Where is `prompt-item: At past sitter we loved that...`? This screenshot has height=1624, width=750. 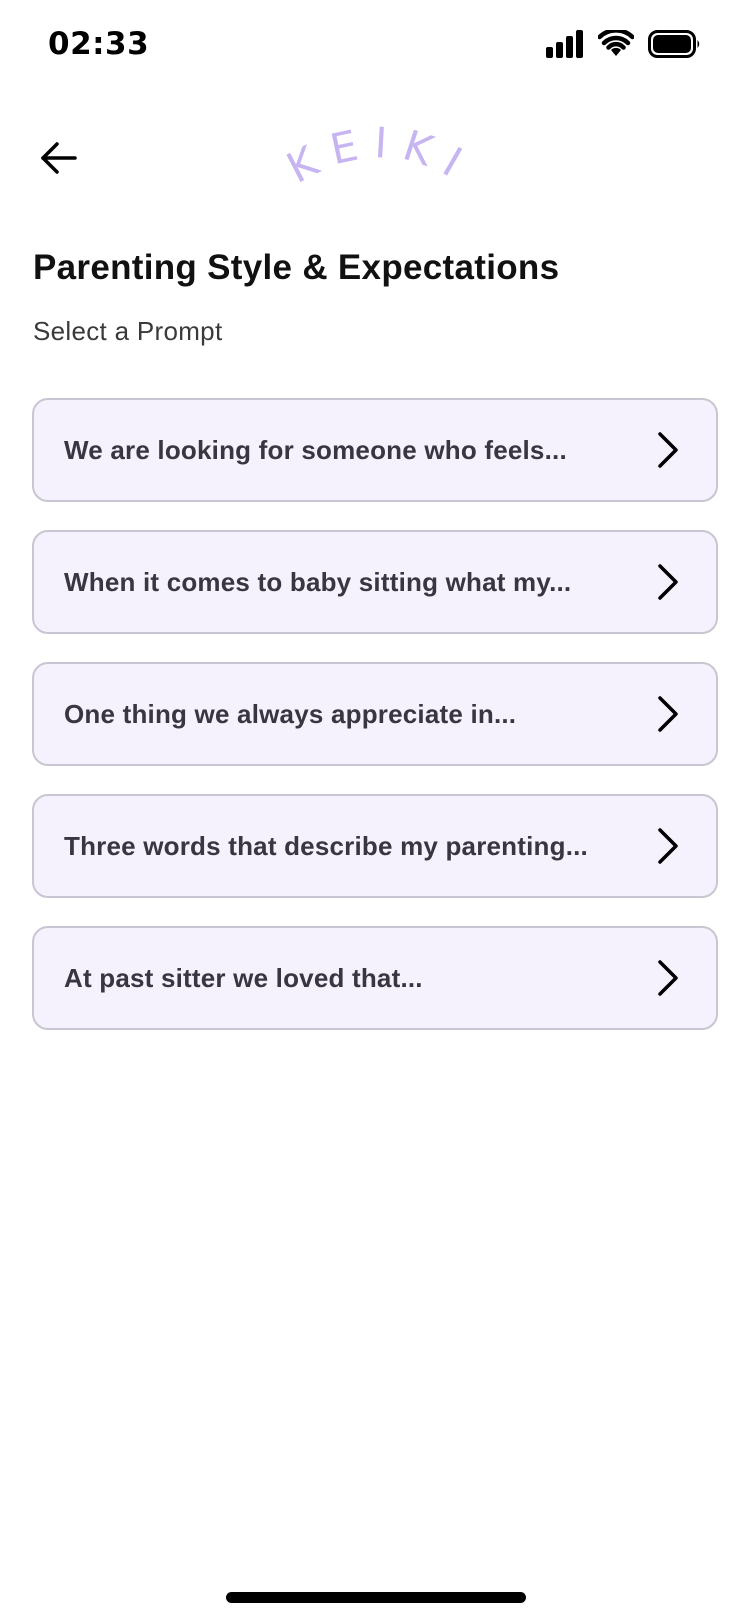
prompt-item: At past sitter we loved that... is located at coordinates (375, 978).